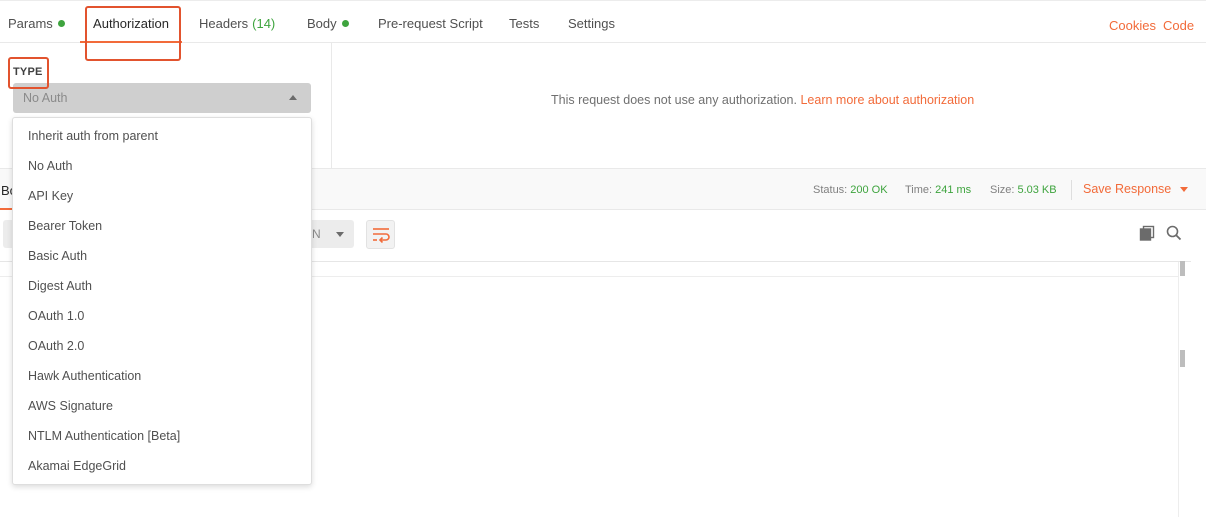 This screenshot has width=1206, height=517. Describe the element at coordinates (953, 190) in the screenshot. I see `response-time-value: 241 ms` at that location.